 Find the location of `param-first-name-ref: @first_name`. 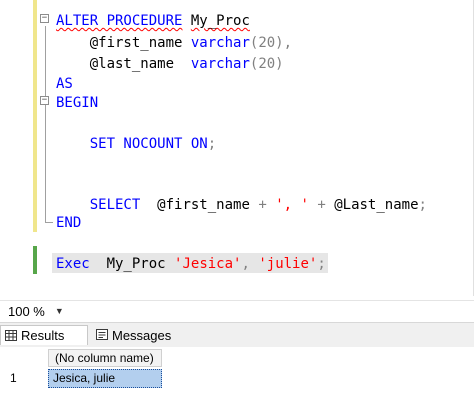

param-first-name-ref: @first_name is located at coordinates (203, 205).